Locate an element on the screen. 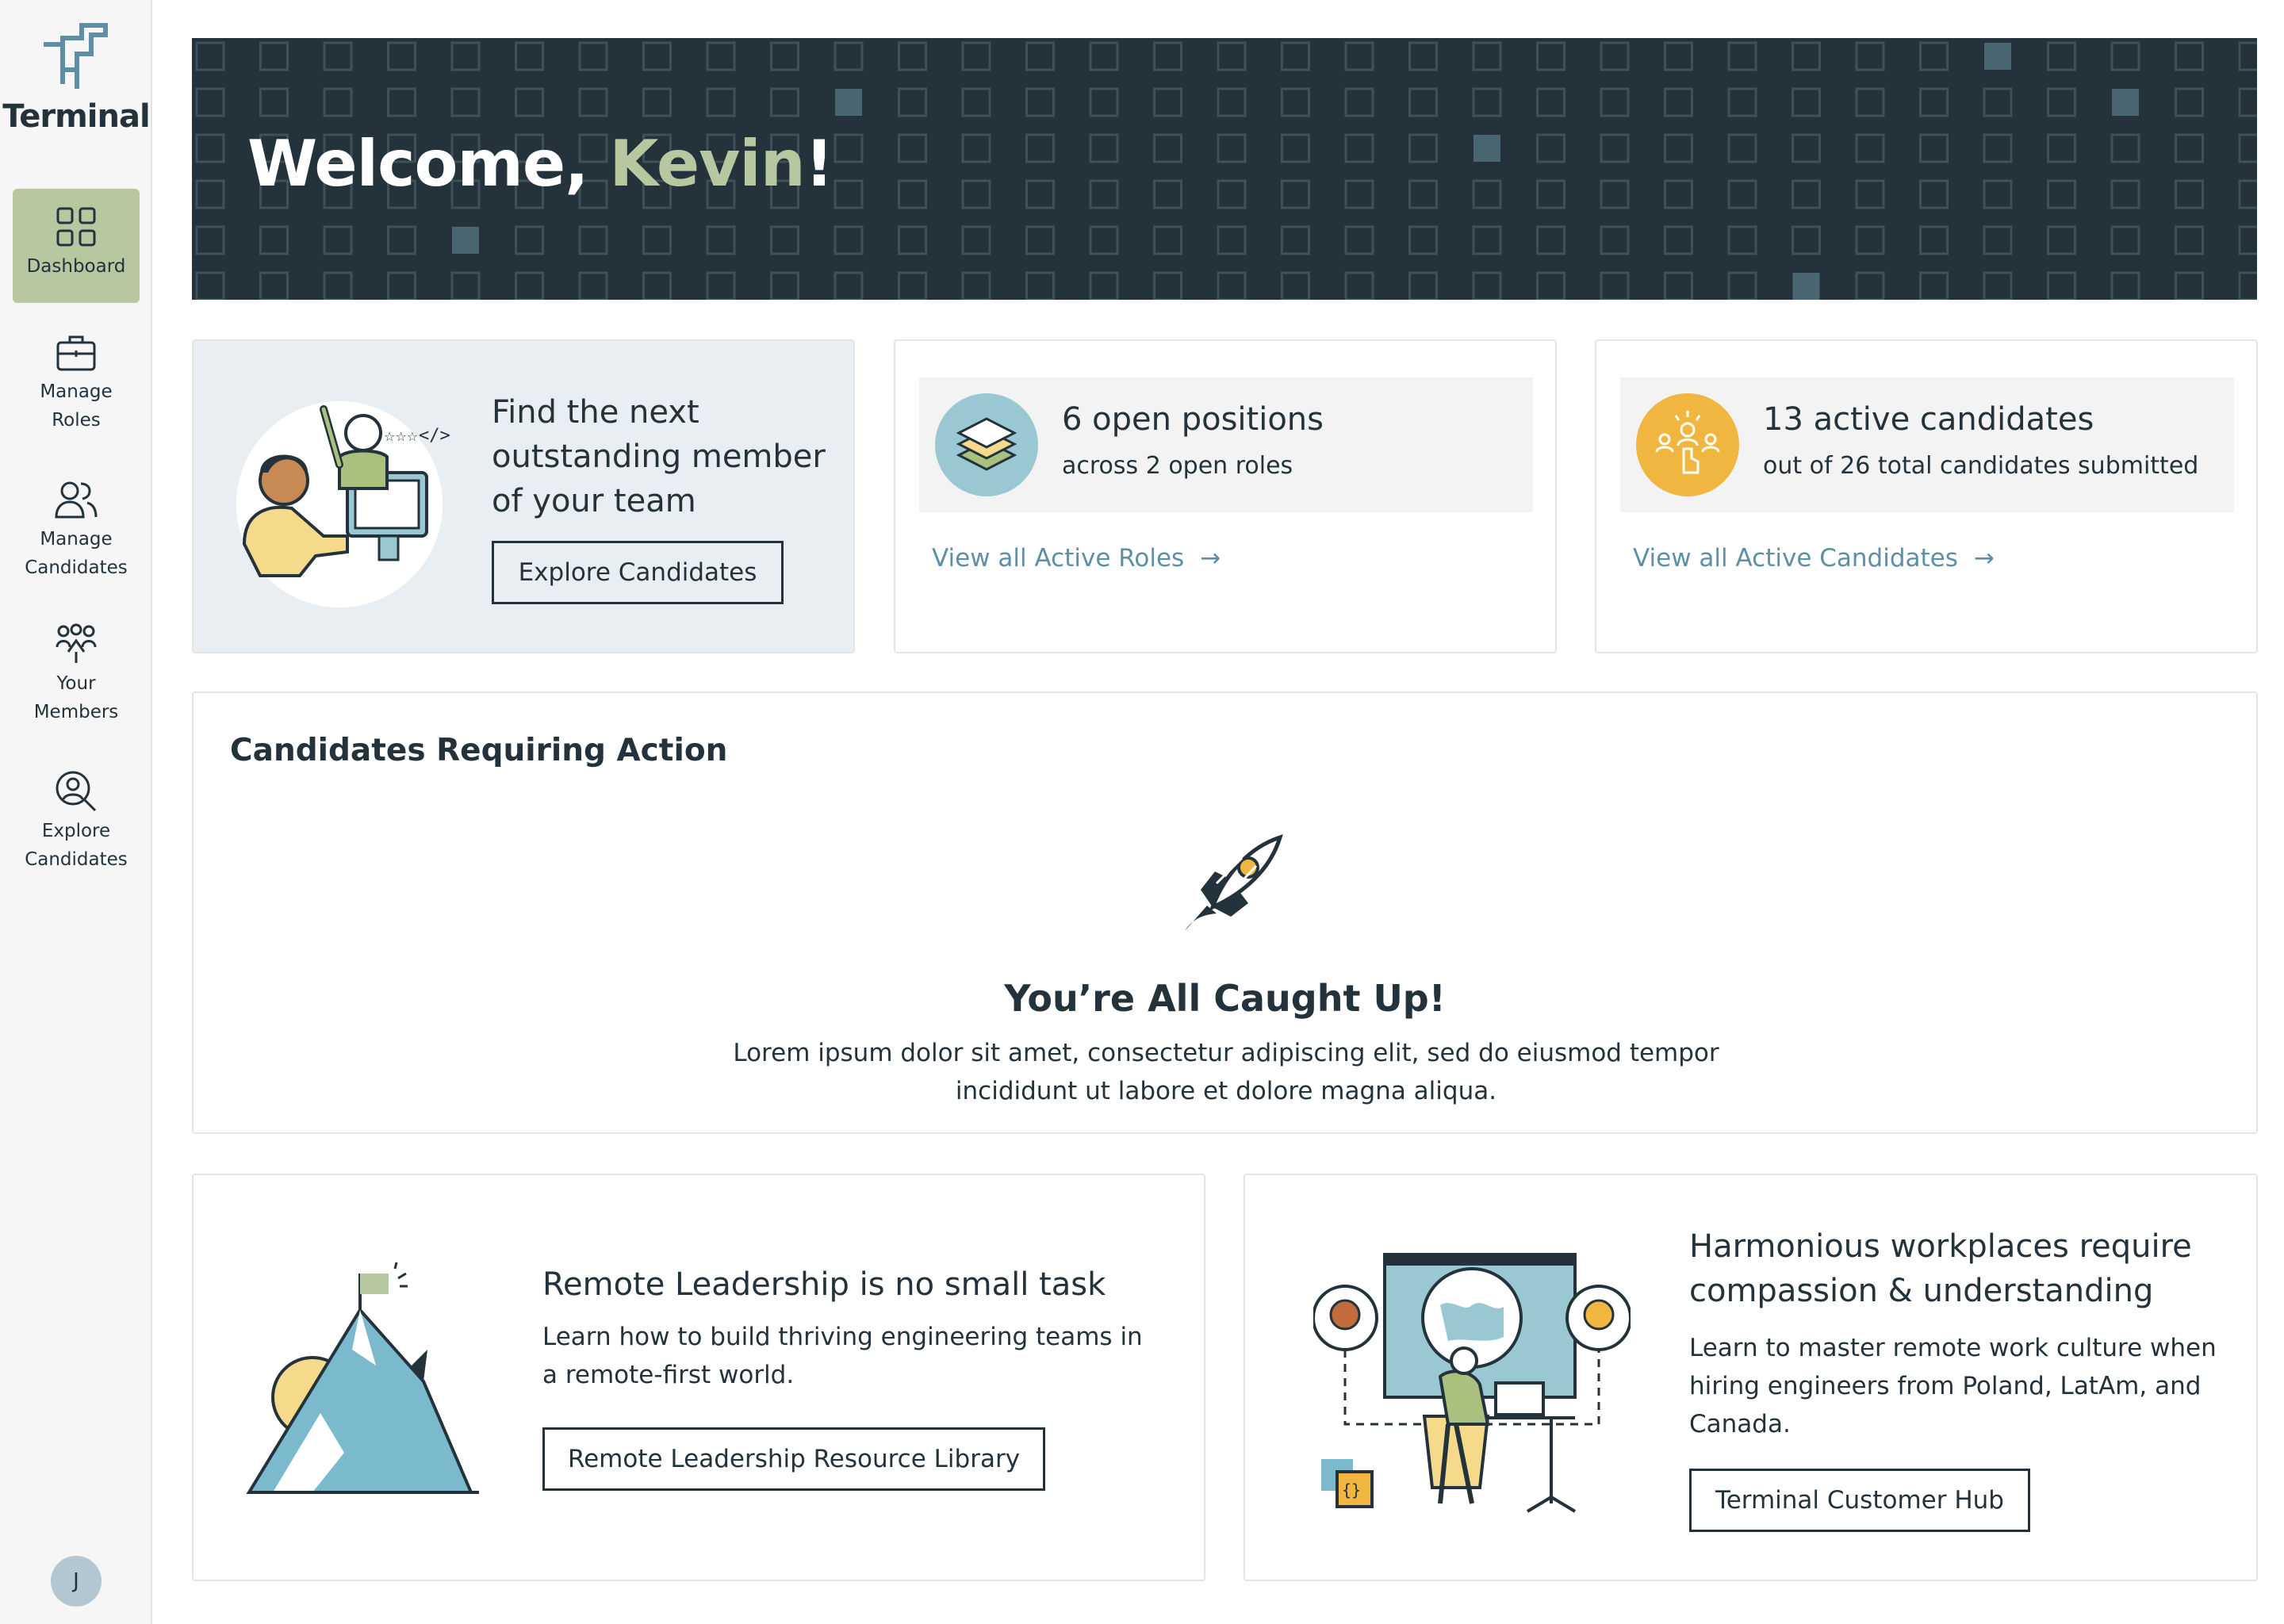 Image resolution: width=2284 pixels, height=1624 pixels. remote-leadership-library-button: Remote Leadership Resource Library is located at coordinates (793, 1459).